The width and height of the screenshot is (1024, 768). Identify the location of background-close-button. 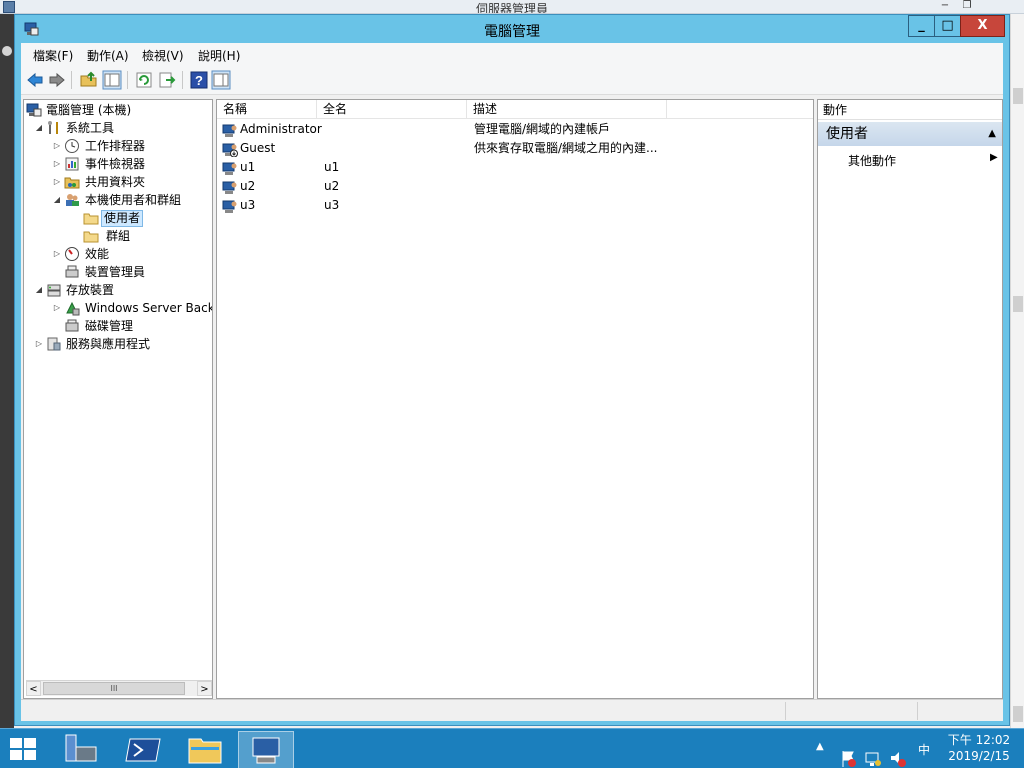
(991, 7).